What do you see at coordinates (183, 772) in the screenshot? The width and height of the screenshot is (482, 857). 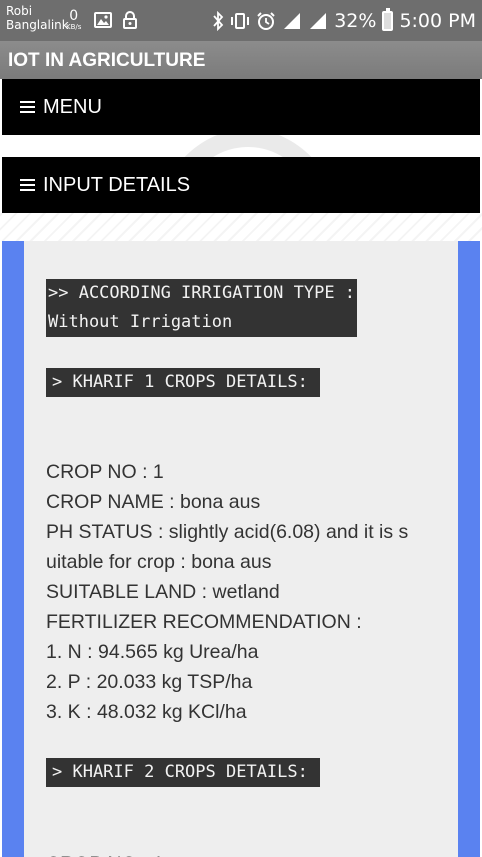 I see `kharif2-heading: > KHARIF 2 CROPS DETAILS:` at bounding box center [183, 772].